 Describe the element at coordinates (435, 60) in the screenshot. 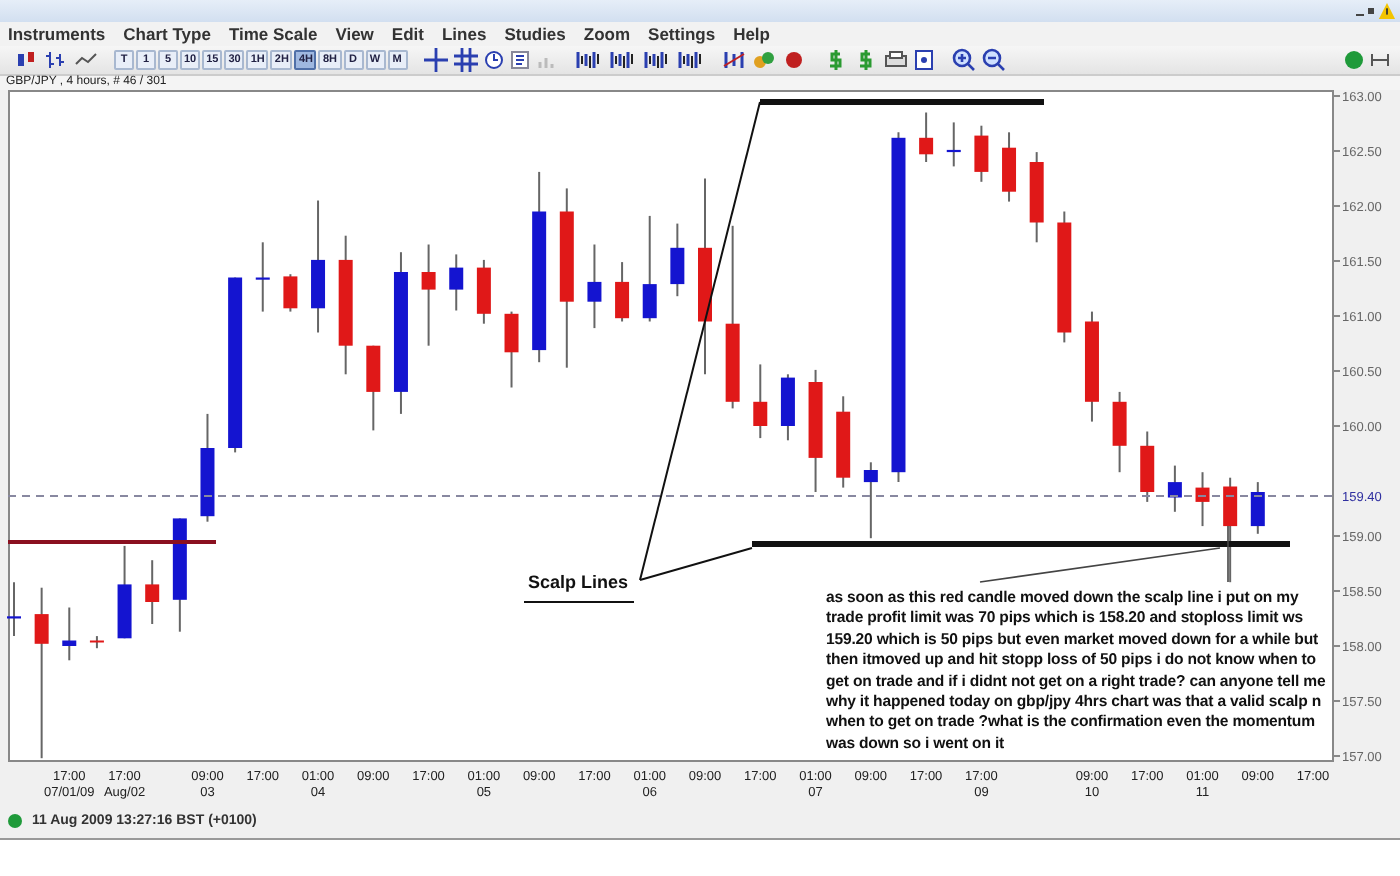

I see `crosshair-icon` at that location.